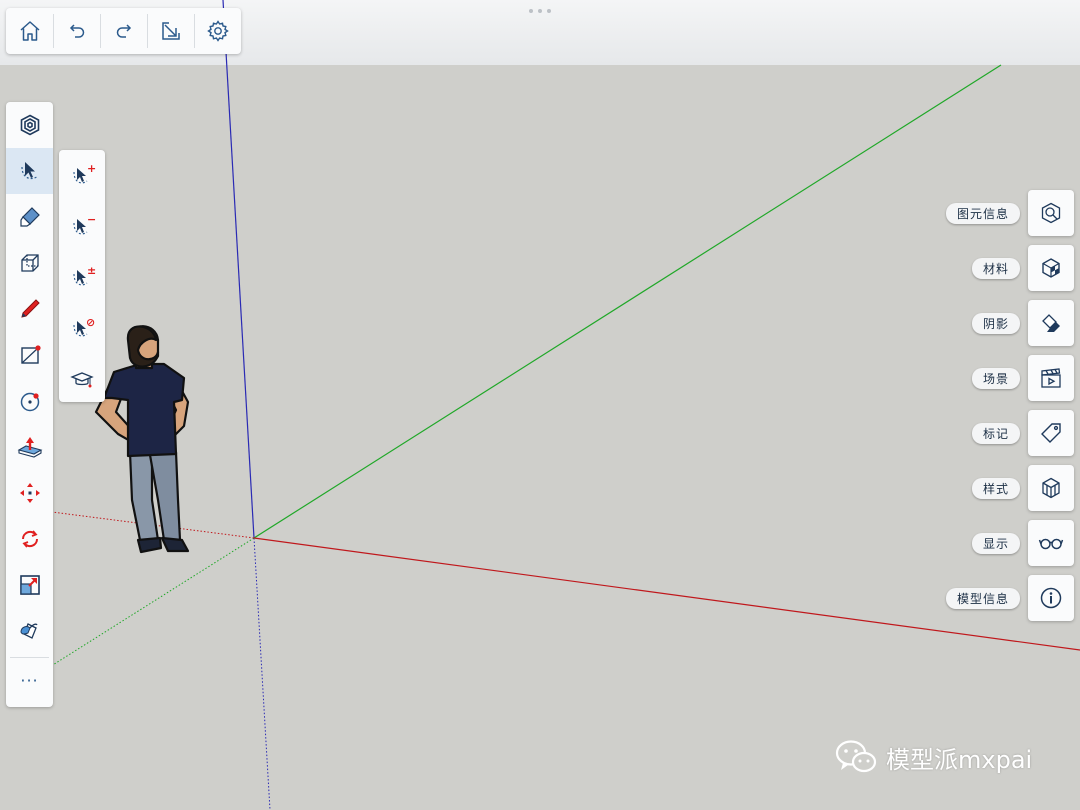 This screenshot has width=1080, height=810. What do you see at coordinates (238, 269) in the screenshot?
I see `blue-axis` at bounding box center [238, 269].